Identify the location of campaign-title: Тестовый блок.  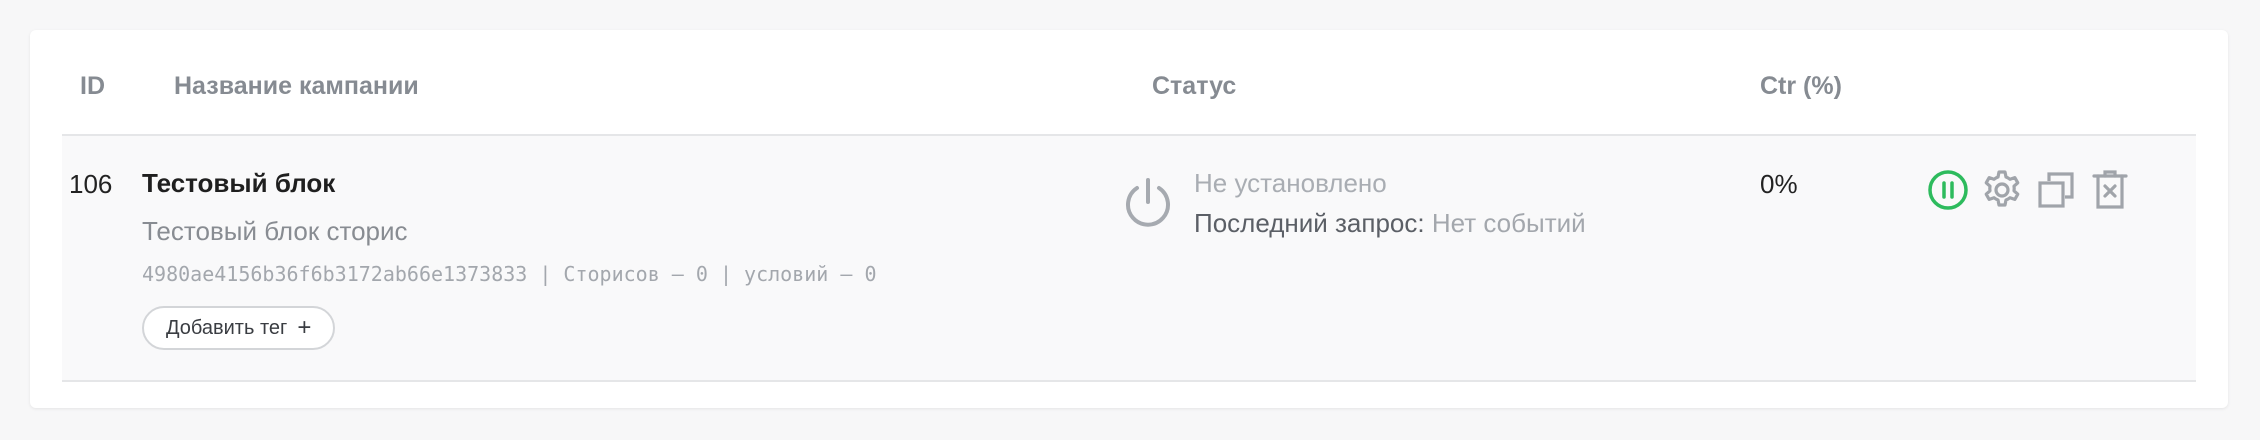
(238, 183).